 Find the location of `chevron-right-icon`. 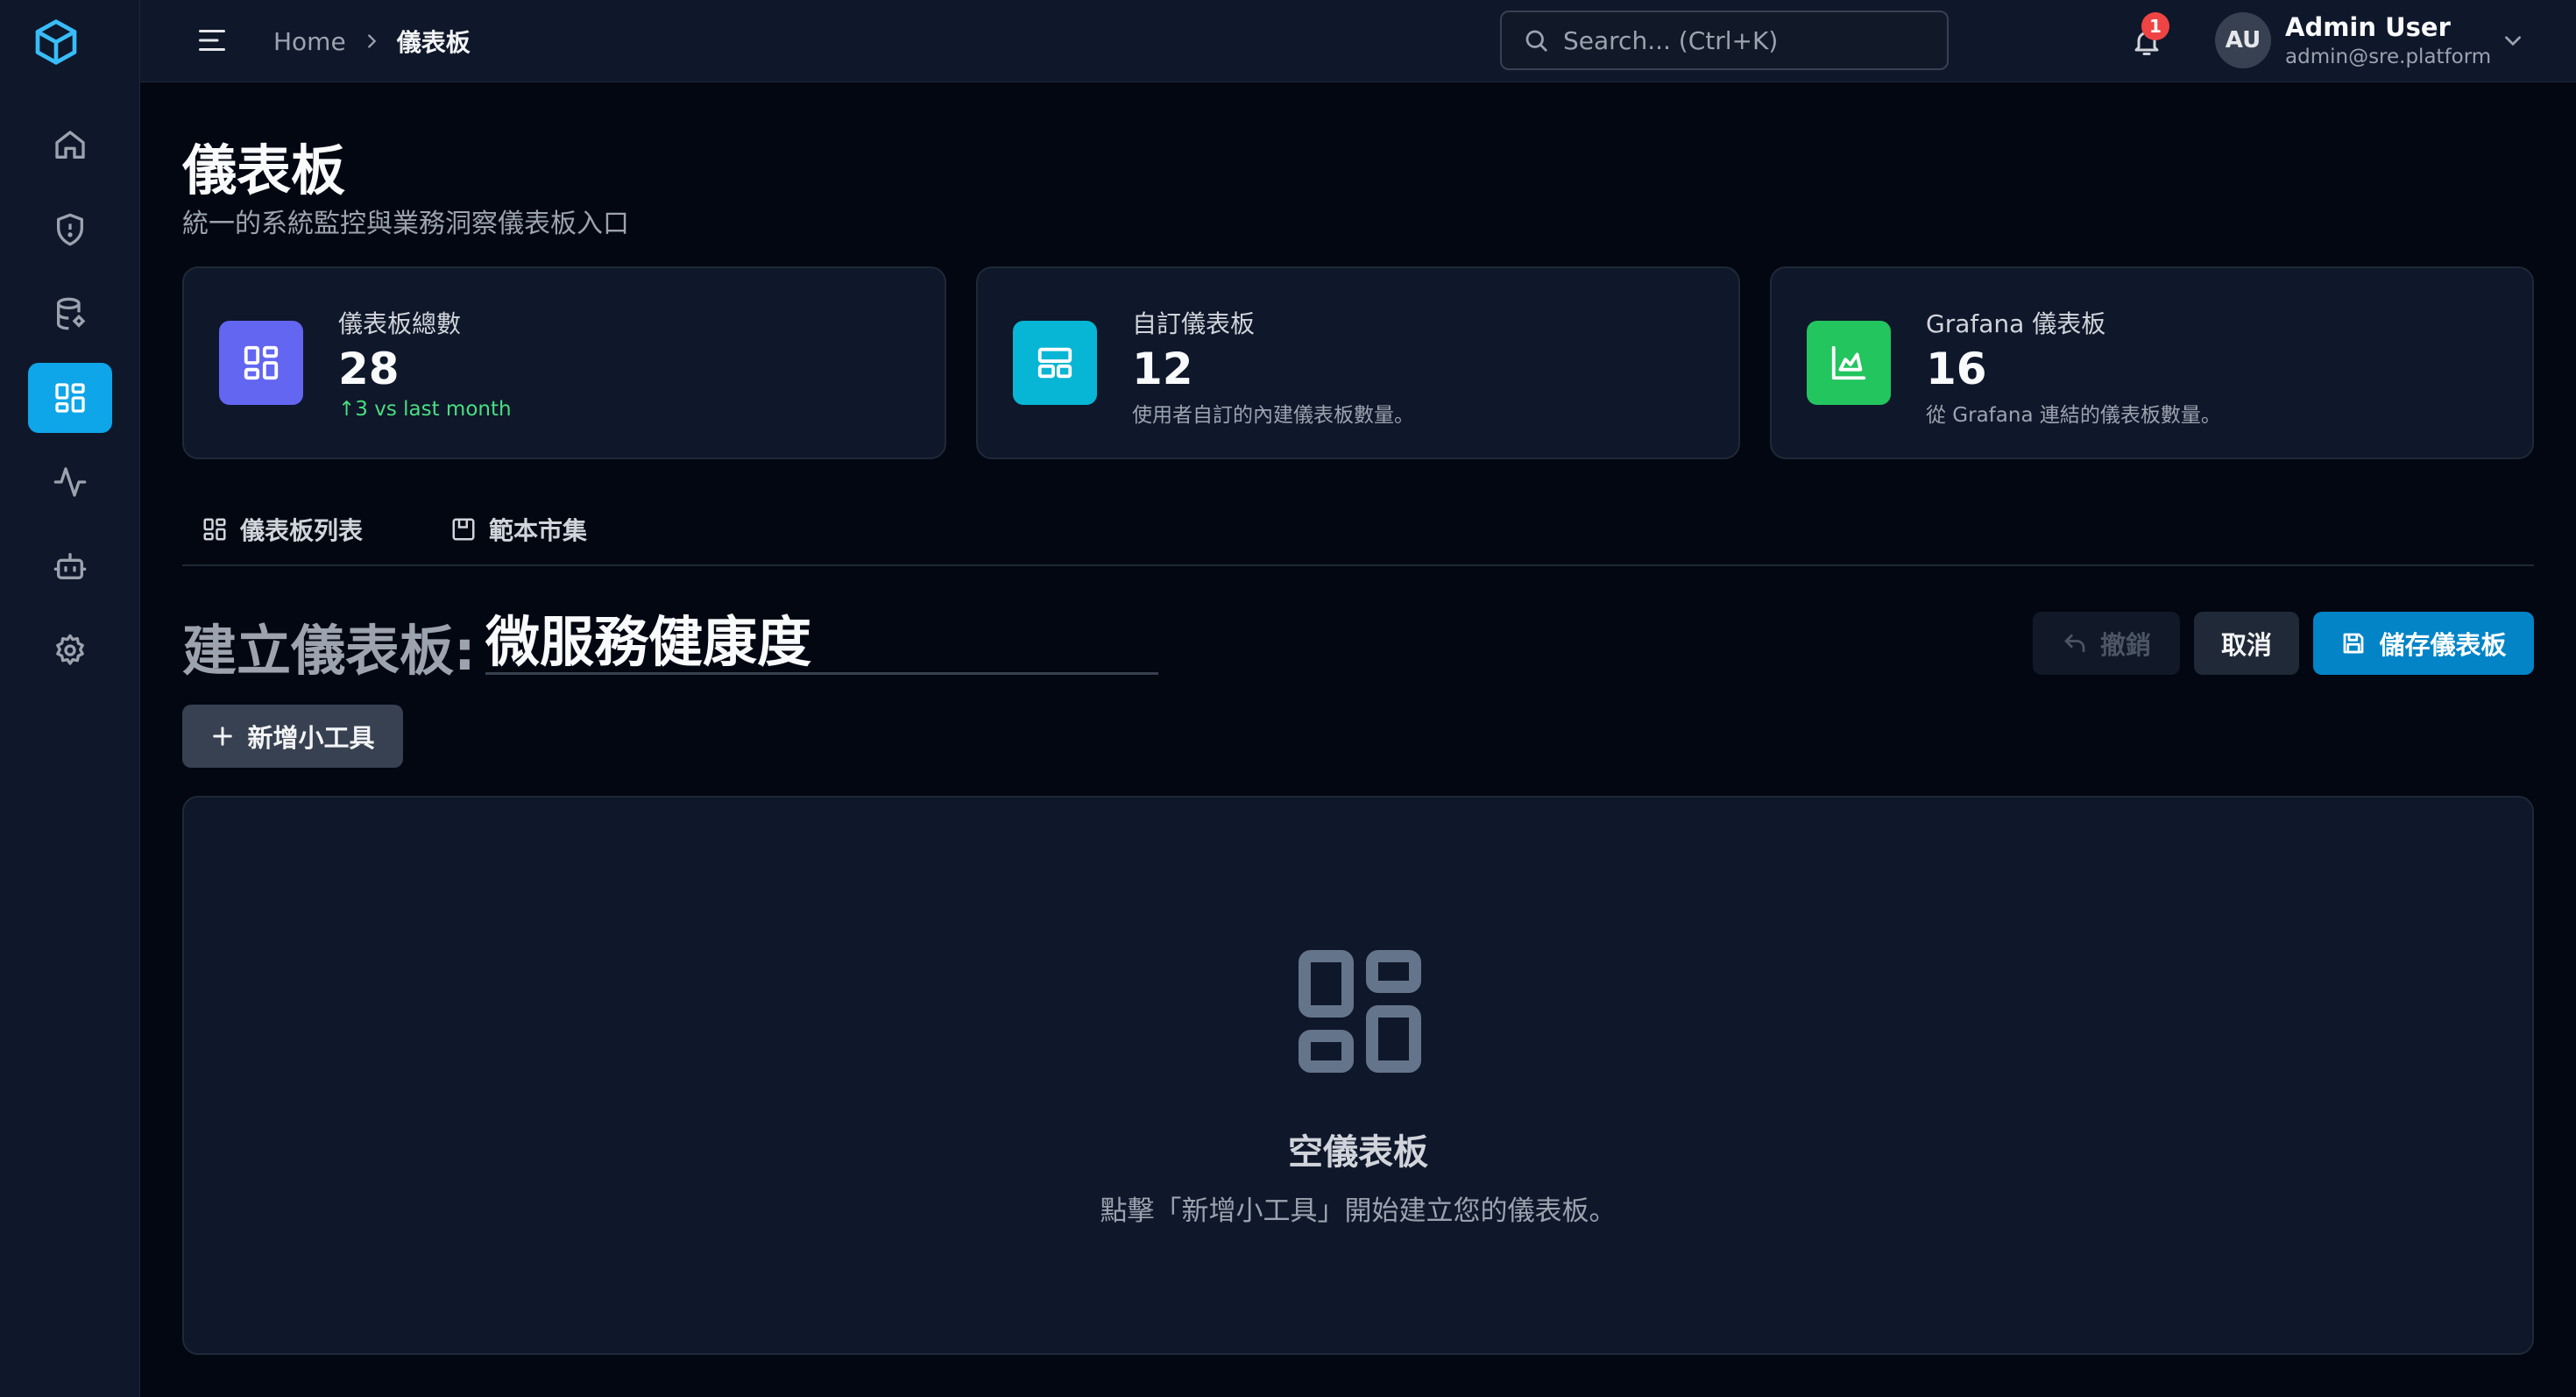

chevron-right-icon is located at coordinates (371, 41).